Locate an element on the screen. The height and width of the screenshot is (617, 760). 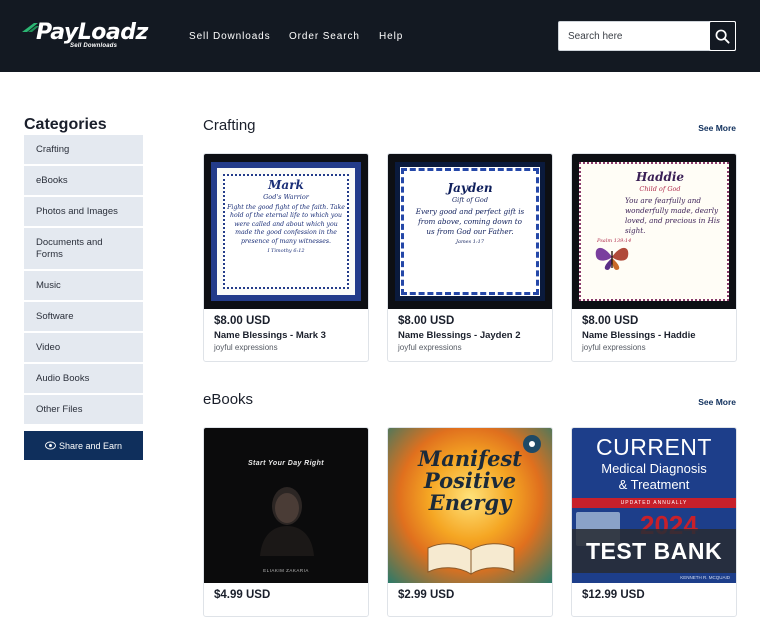
product-thumbnail: Start Your Day Right ELIAKIM ZAKARIA is located at coordinates (286, 505).